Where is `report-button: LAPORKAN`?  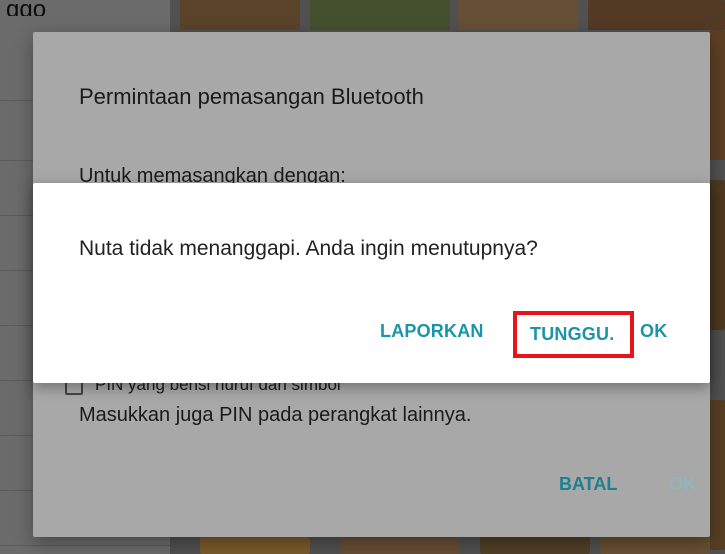 report-button: LAPORKAN is located at coordinates (432, 331).